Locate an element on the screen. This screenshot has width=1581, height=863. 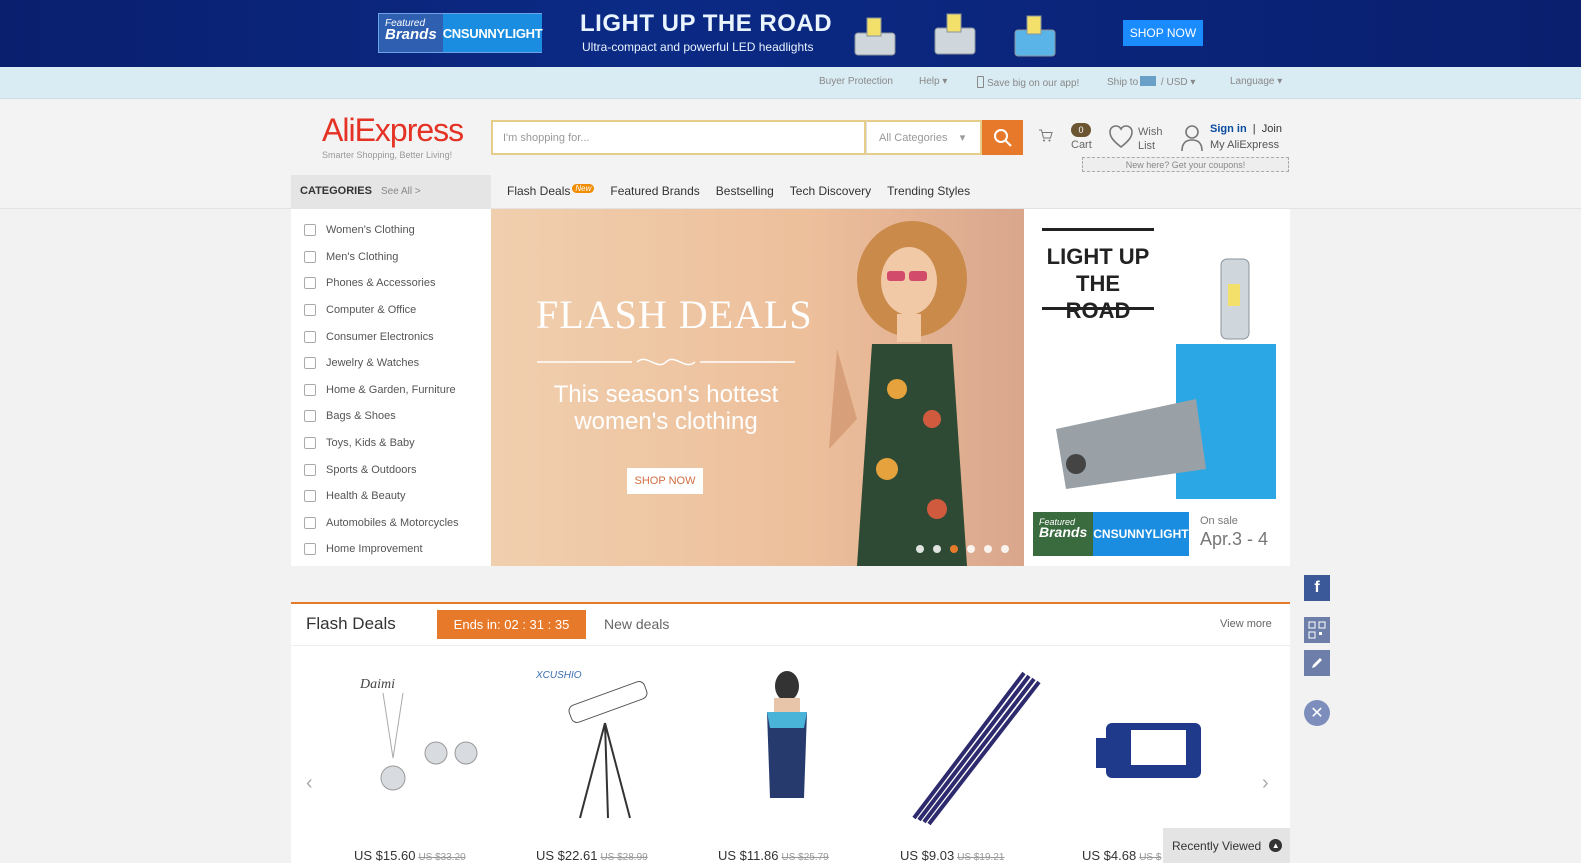
ship-to-selector: Ship to / USD ▾ is located at coordinates (1151, 82).